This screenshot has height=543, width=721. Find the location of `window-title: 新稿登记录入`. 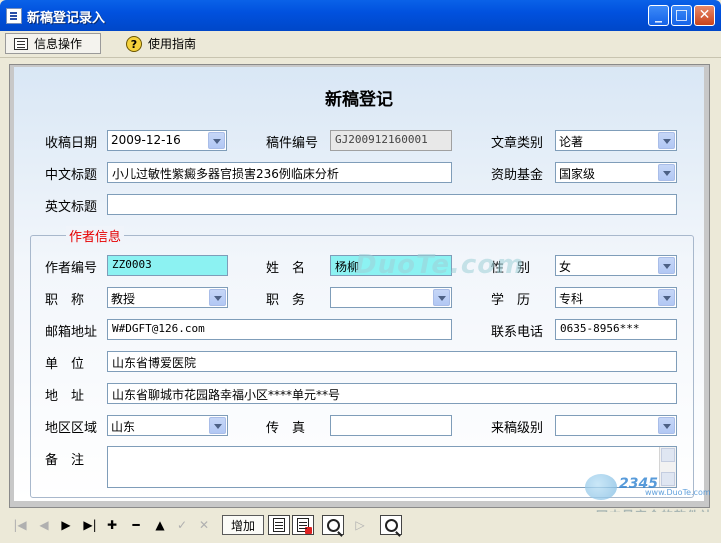

window-title: 新稿登记录入 is located at coordinates (66, 18).